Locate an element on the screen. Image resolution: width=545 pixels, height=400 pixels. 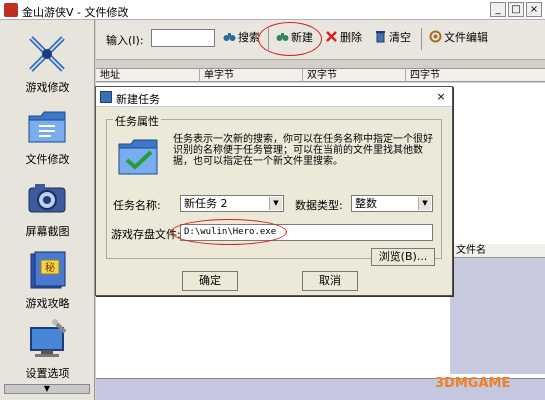
ok-button: 确定 is located at coordinates (210, 281).